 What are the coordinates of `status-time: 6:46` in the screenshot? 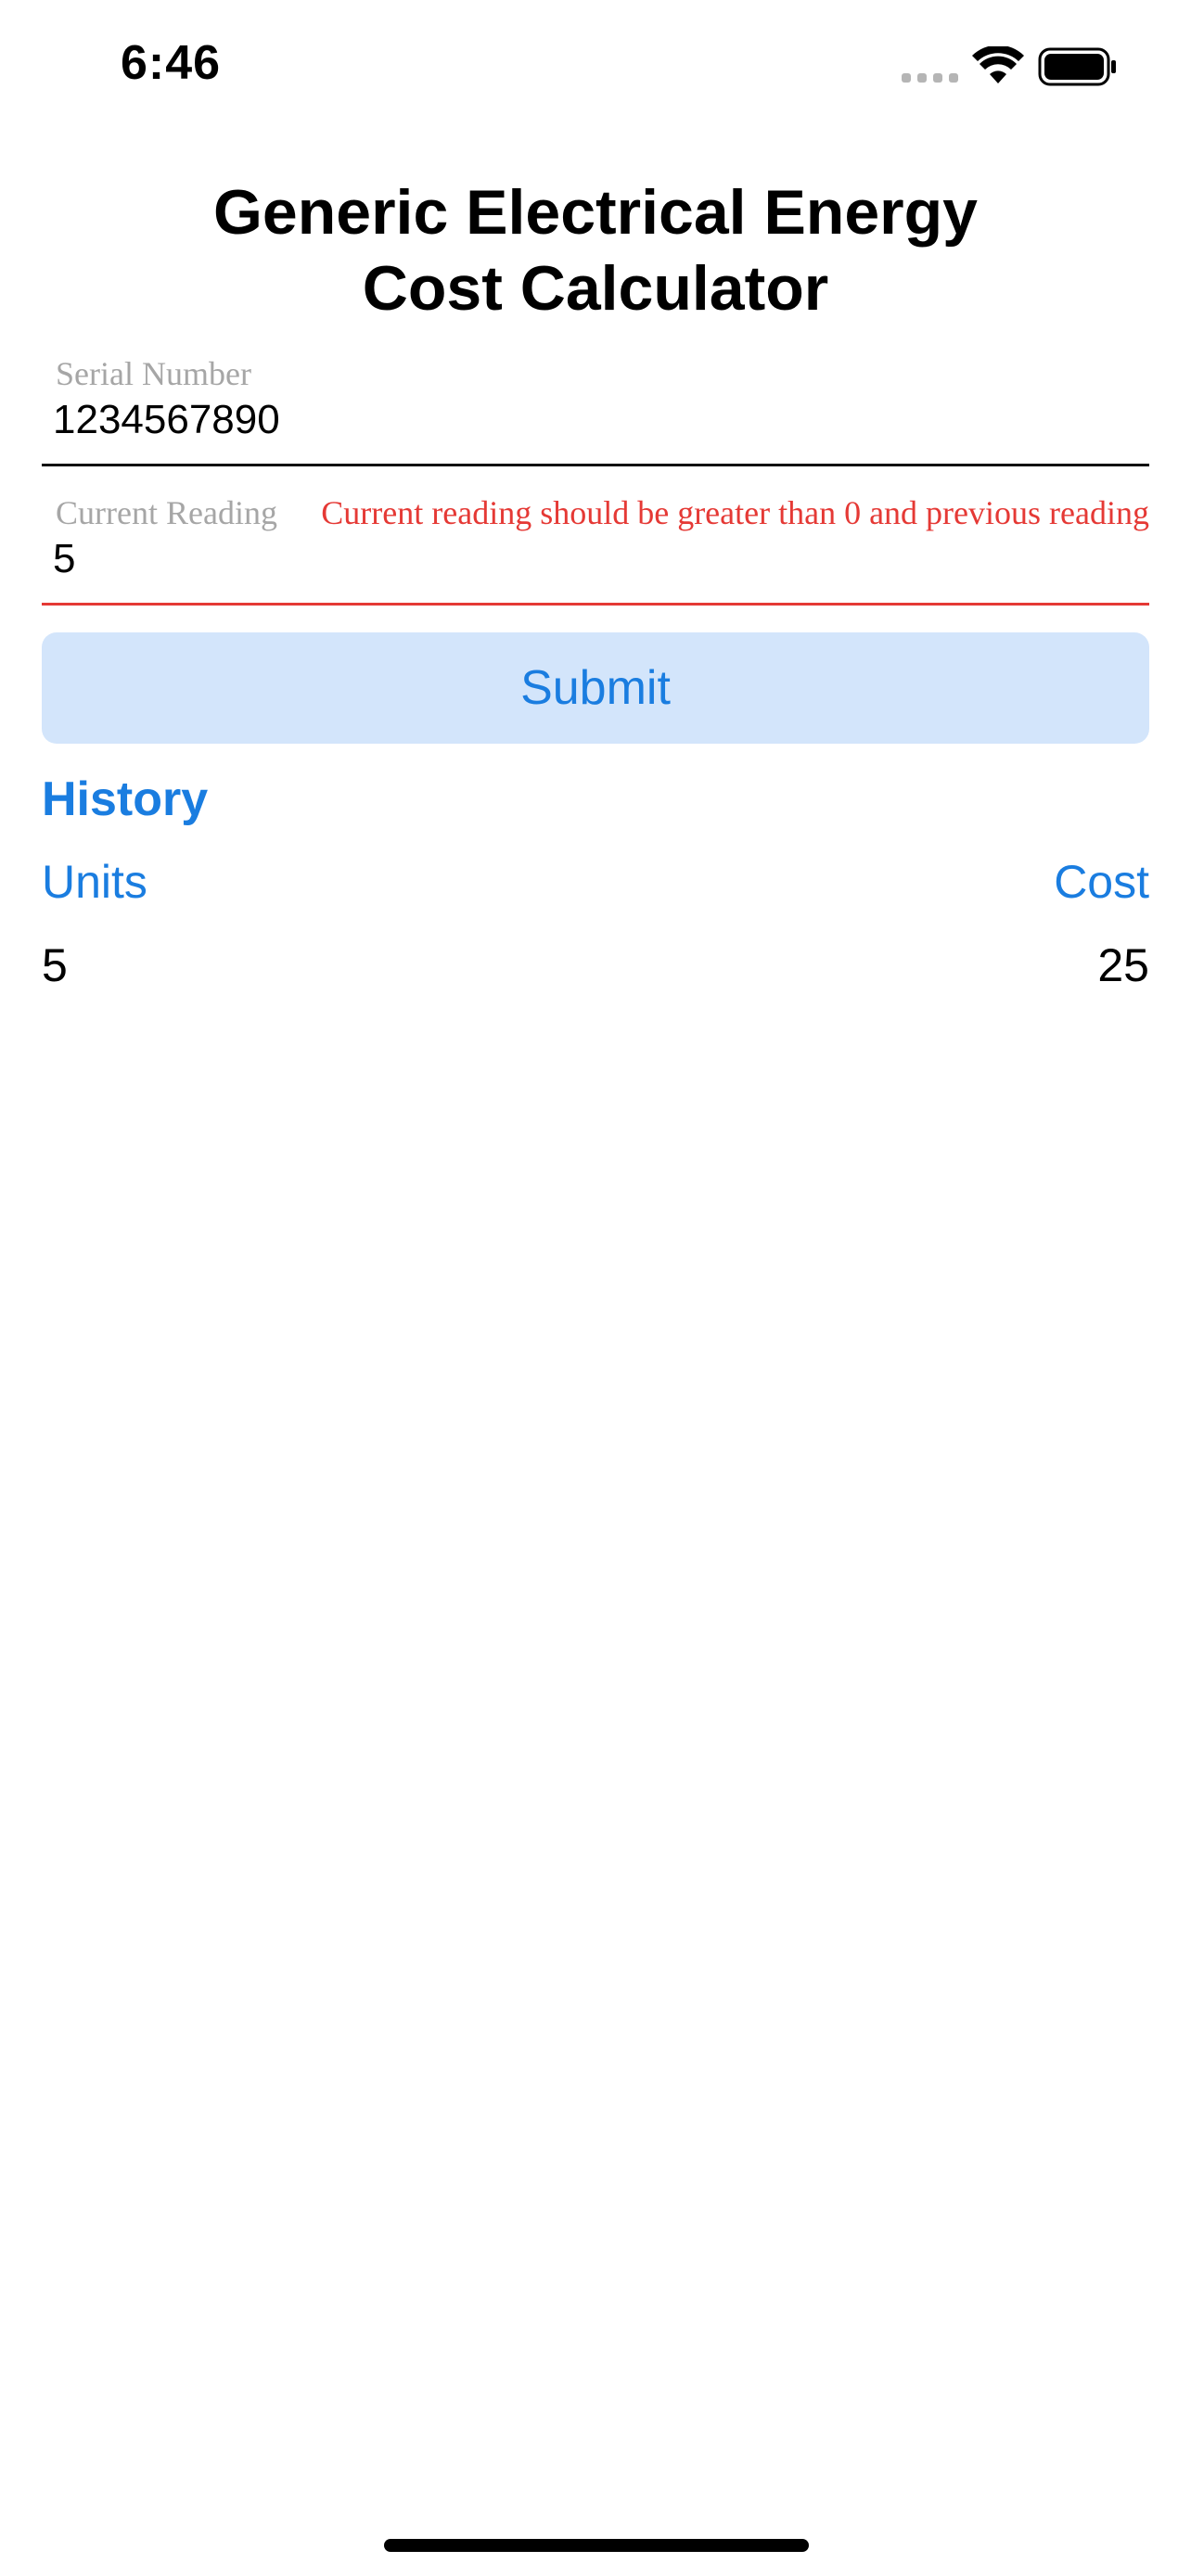 It's located at (171, 63).